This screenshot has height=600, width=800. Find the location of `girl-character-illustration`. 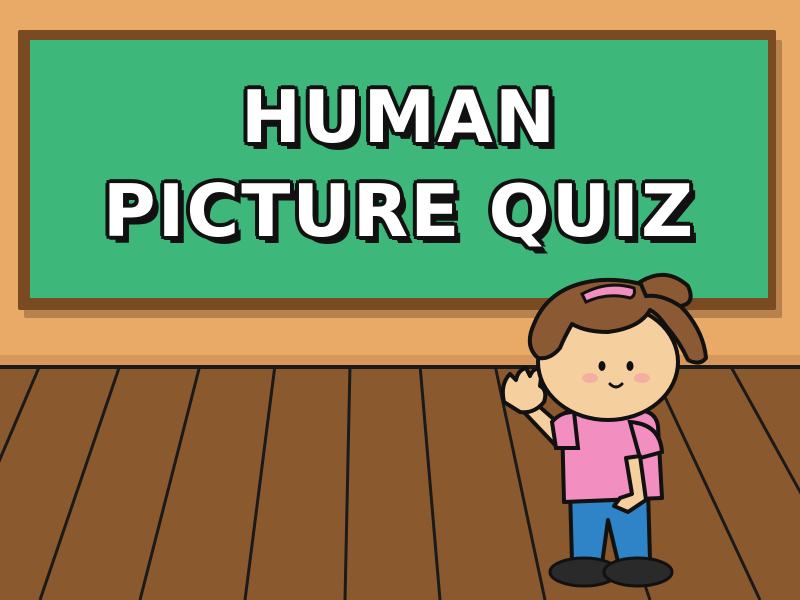

girl-character-illustration is located at coordinates (604, 430).